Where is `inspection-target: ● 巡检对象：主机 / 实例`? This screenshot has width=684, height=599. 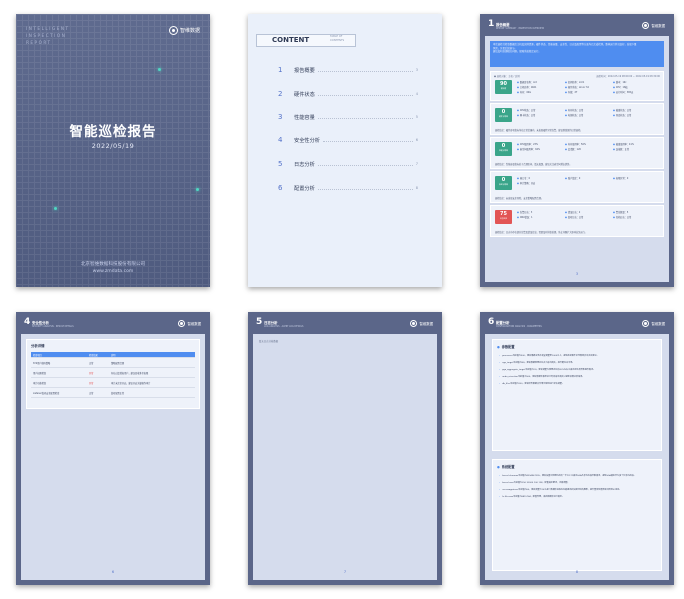 inspection-target: ● 巡检对象：主机 / 实例 is located at coordinates (507, 76).